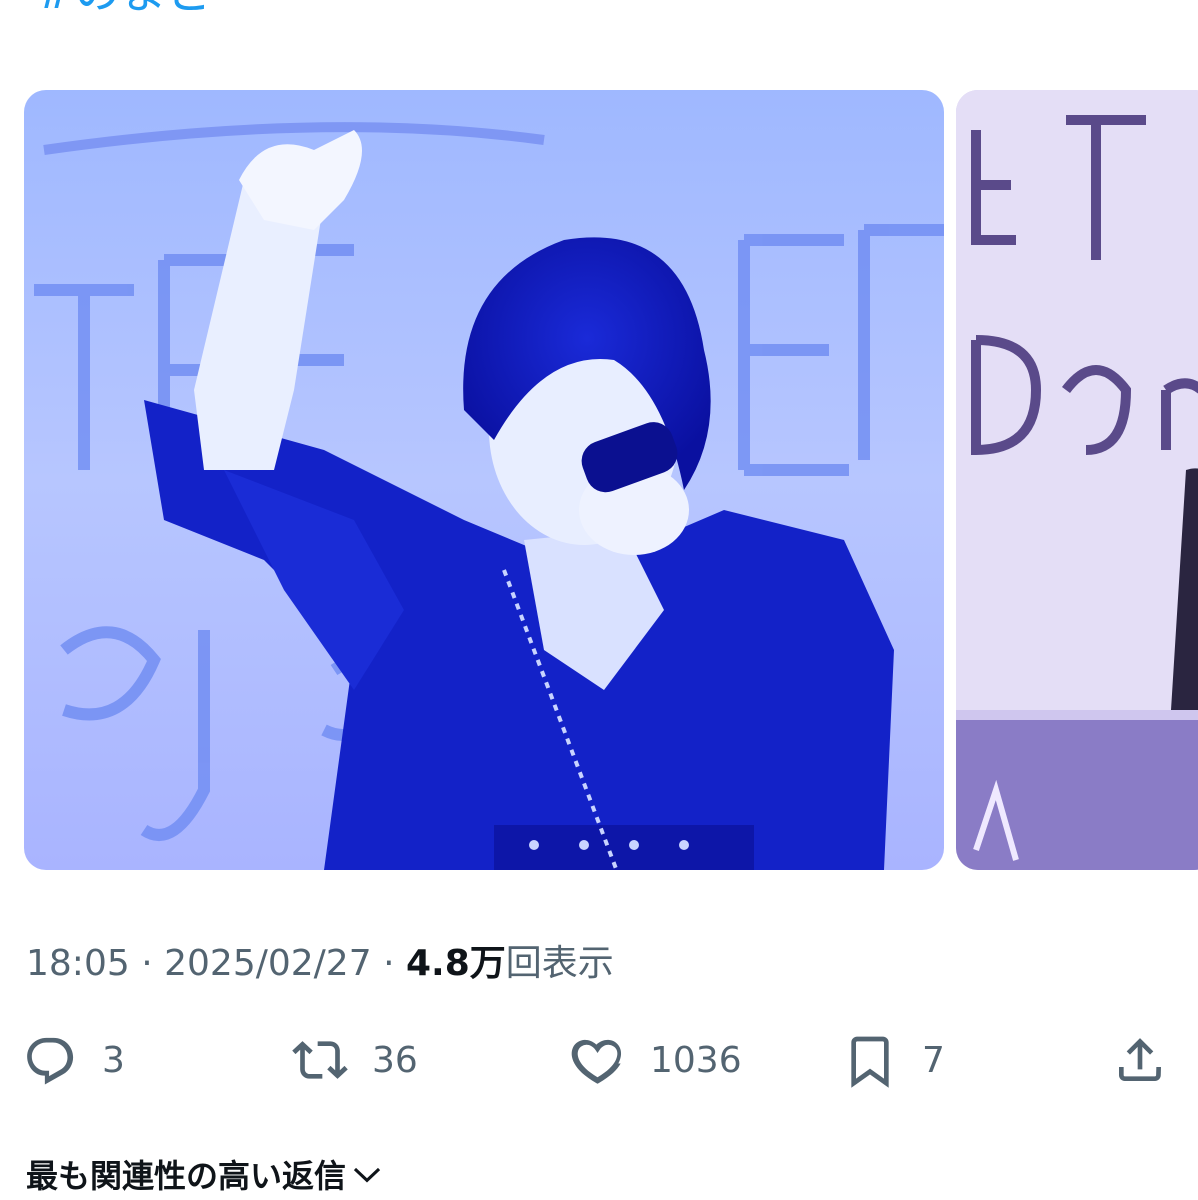 This screenshot has height=1200, width=1198. What do you see at coordinates (268, 963) in the screenshot?
I see `tweet-date: 2025/02/27` at bounding box center [268, 963].